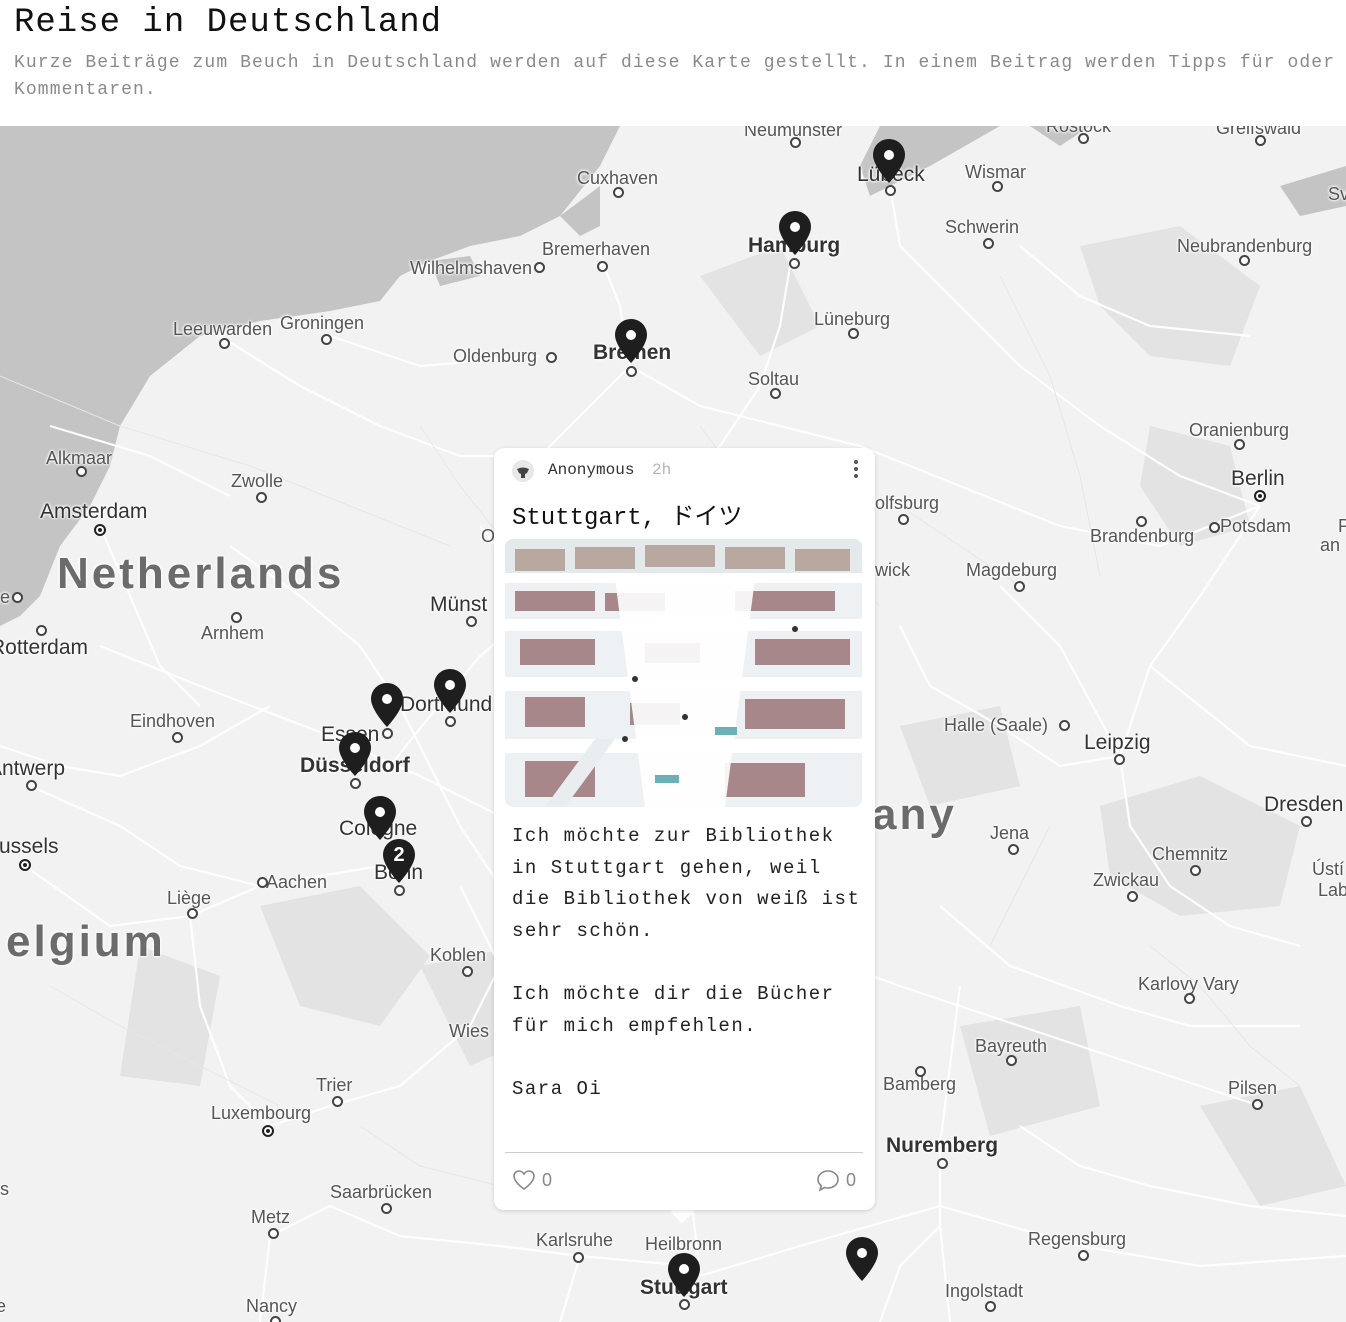 This screenshot has height=1322, width=1346. What do you see at coordinates (189, 898) in the screenshot?
I see `place-liege: Liège` at bounding box center [189, 898].